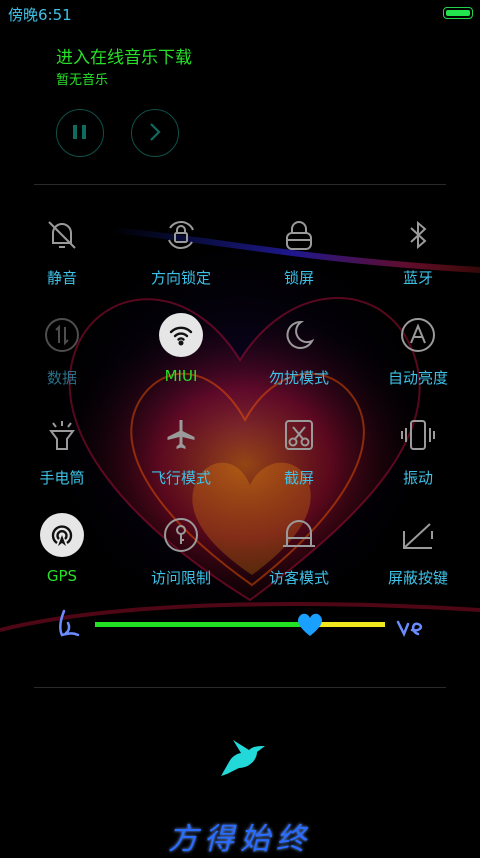  What do you see at coordinates (299, 535) in the screenshot?
I see `guest-icon` at bounding box center [299, 535].